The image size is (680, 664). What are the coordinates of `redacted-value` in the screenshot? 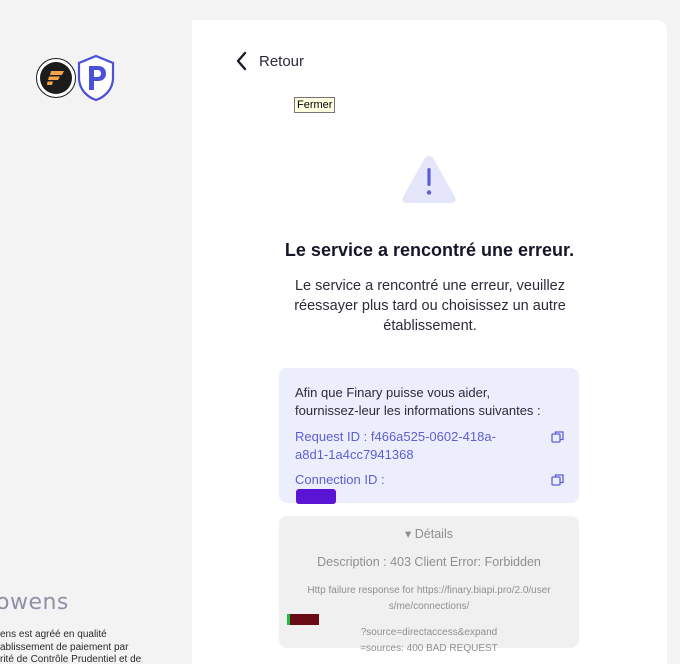 It's located at (316, 496).